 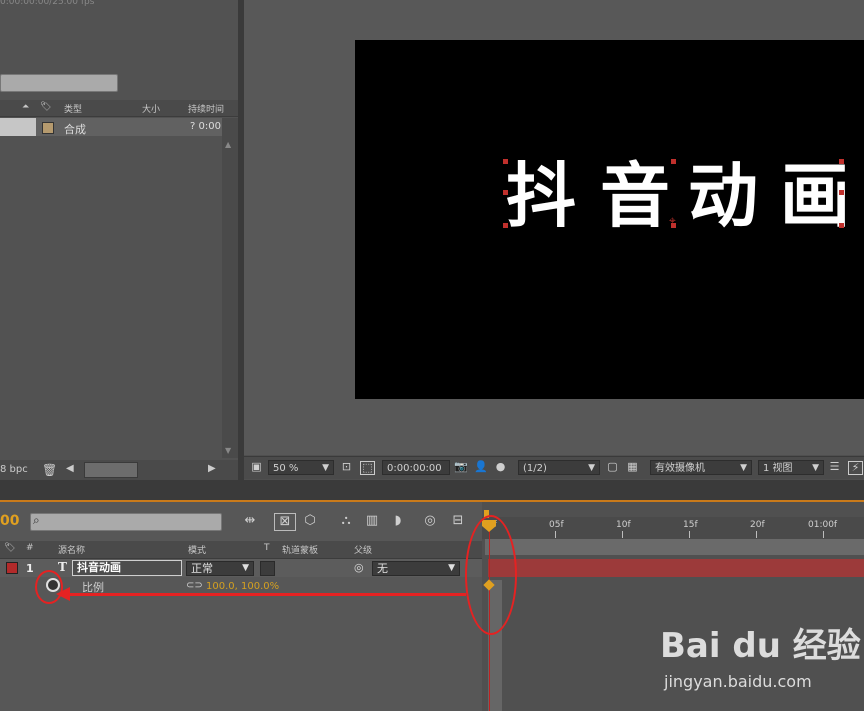 What do you see at coordinates (500, 467) in the screenshot?
I see `channel-icon: ●` at bounding box center [500, 467].